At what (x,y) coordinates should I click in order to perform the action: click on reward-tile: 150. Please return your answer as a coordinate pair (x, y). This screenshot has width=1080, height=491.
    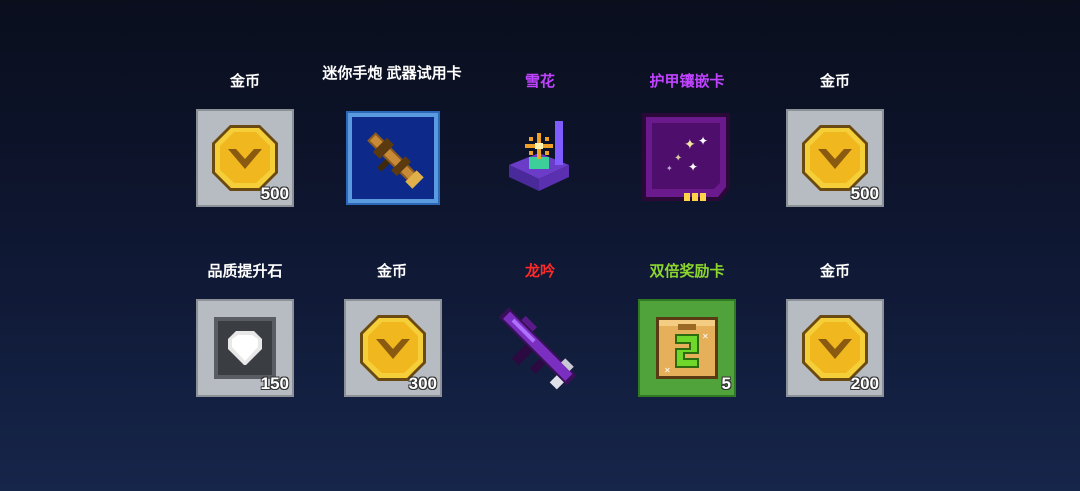
    Looking at the image, I should click on (245, 348).